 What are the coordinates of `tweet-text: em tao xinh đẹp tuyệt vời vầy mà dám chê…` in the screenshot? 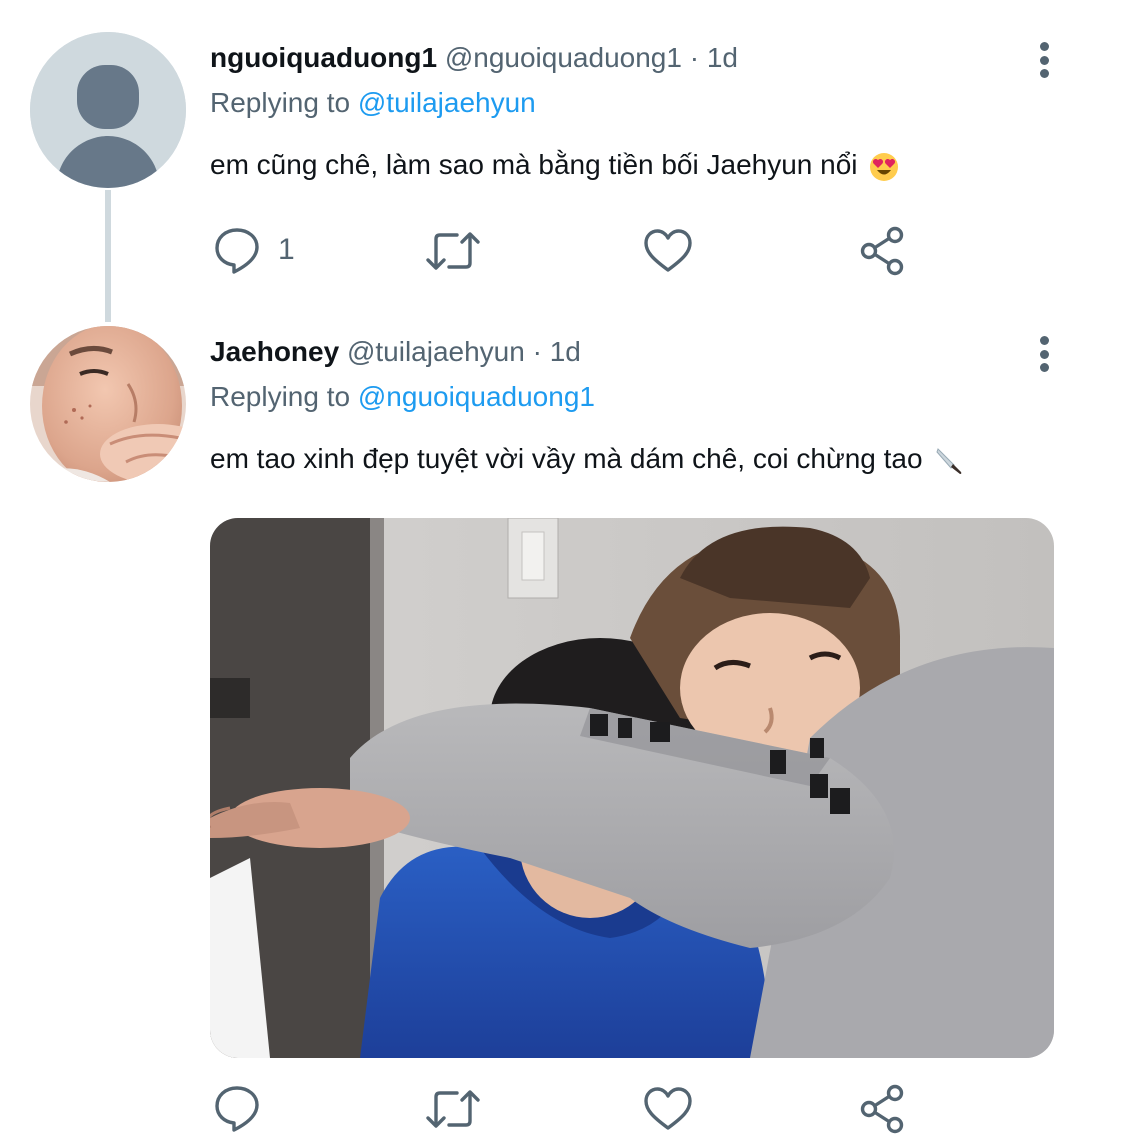 It's located at (587, 459).